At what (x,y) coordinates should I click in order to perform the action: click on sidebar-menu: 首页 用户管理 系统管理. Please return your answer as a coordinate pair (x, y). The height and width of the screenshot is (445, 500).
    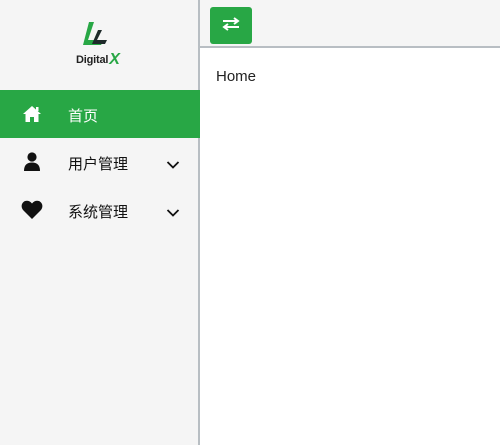
    Looking at the image, I should click on (100, 162).